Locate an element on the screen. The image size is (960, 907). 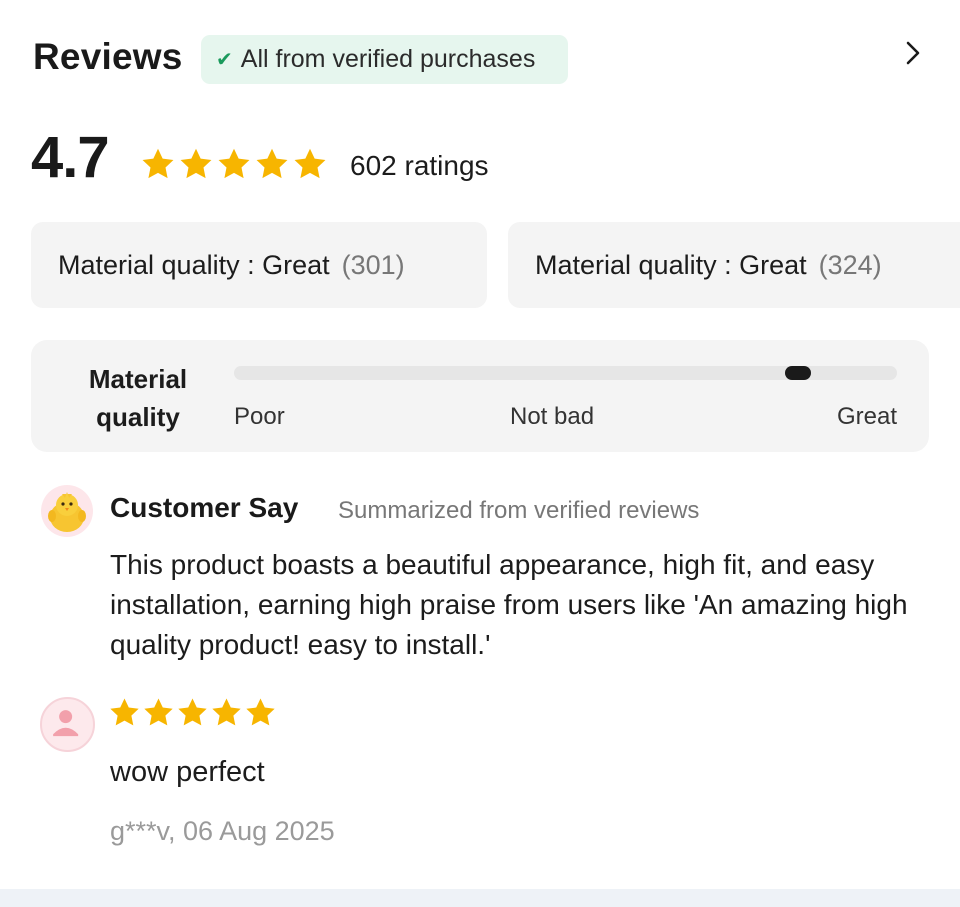
scale-tick-great: Great is located at coordinates (866, 416).